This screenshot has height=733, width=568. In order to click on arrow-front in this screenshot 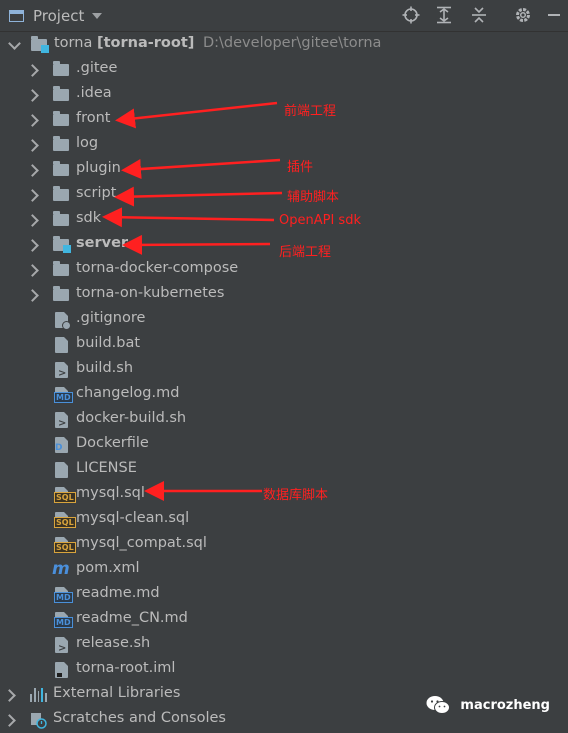, I will do `click(196, 115)`.